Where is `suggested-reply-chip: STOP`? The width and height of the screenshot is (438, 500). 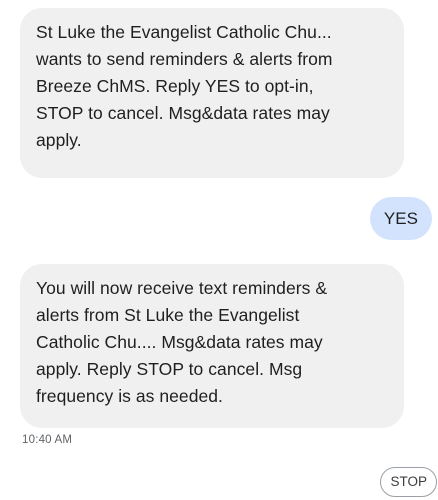
suggested-reply-chip: STOP is located at coordinates (408, 482).